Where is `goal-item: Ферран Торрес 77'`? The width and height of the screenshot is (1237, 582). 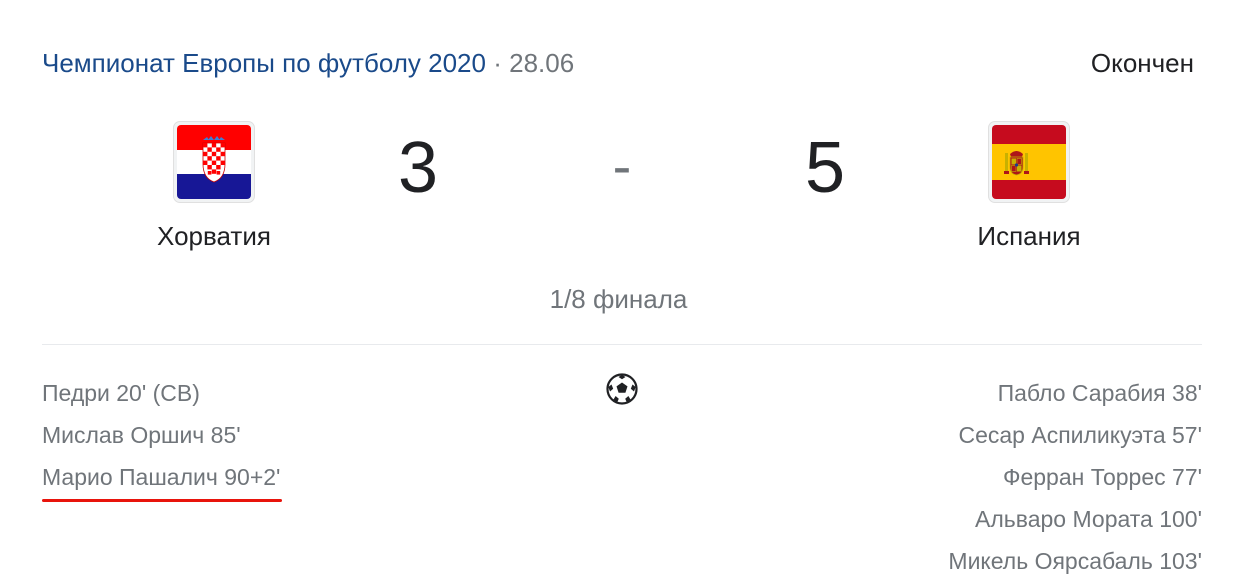 goal-item: Ферран Торрес 77' is located at coordinates (1102, 477).